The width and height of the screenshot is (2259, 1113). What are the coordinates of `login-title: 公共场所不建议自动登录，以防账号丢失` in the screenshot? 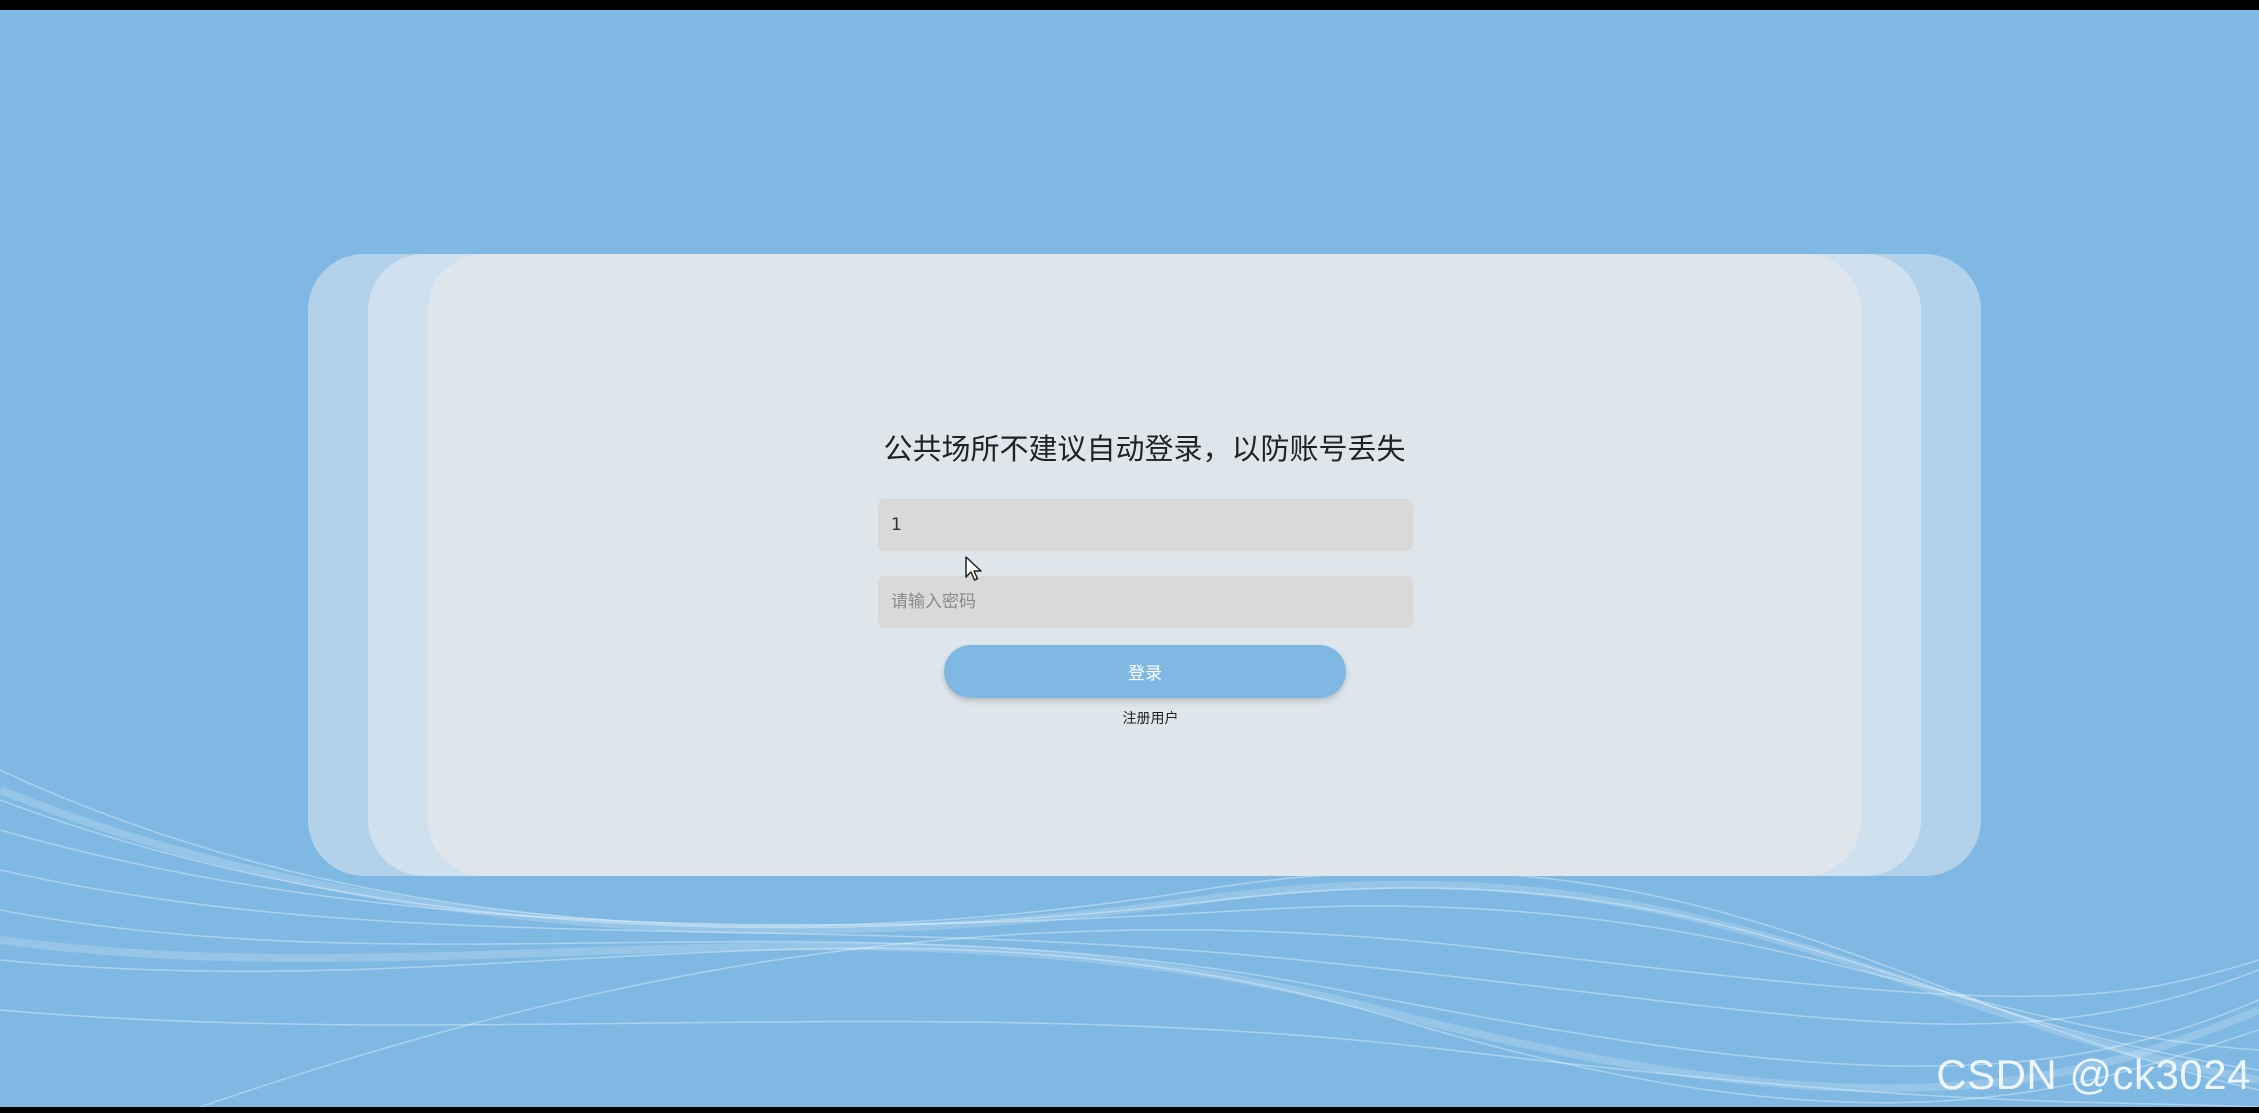 It's located at (1144, 449).